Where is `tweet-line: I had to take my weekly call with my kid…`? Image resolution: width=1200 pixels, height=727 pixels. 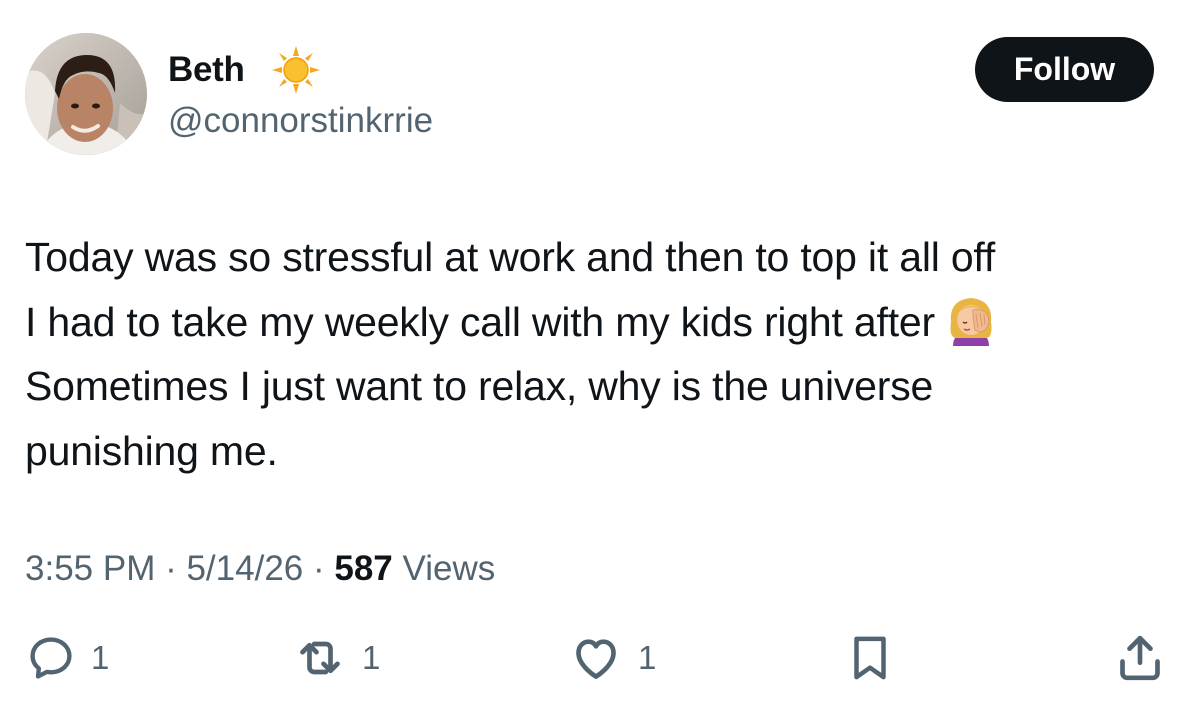 tweet-line: I had to take my weekly call with my kid… is located at coordinates (480, 321).